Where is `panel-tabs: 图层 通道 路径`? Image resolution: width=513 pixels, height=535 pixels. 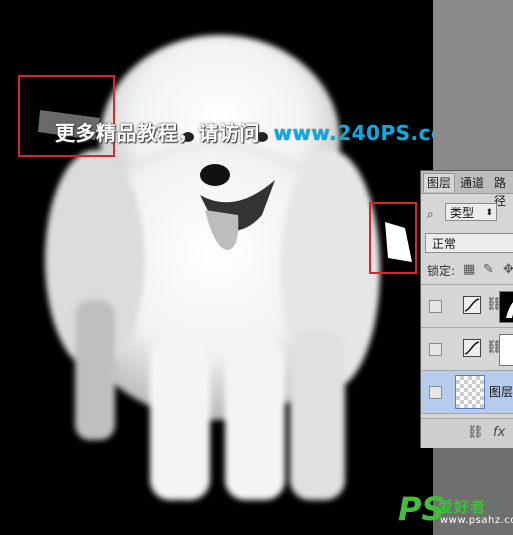 panel-tabs: 图层 通道 路径 is located at coordinates (467, 189).